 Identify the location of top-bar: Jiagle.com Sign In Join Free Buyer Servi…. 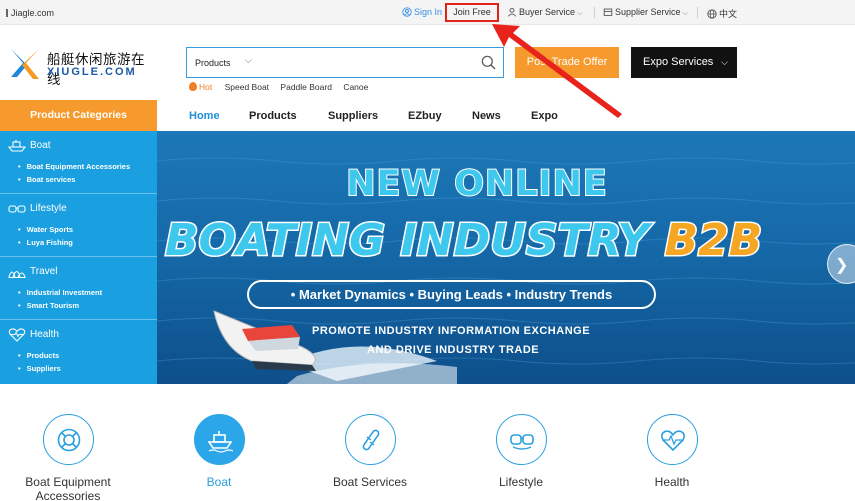
(427, 12).